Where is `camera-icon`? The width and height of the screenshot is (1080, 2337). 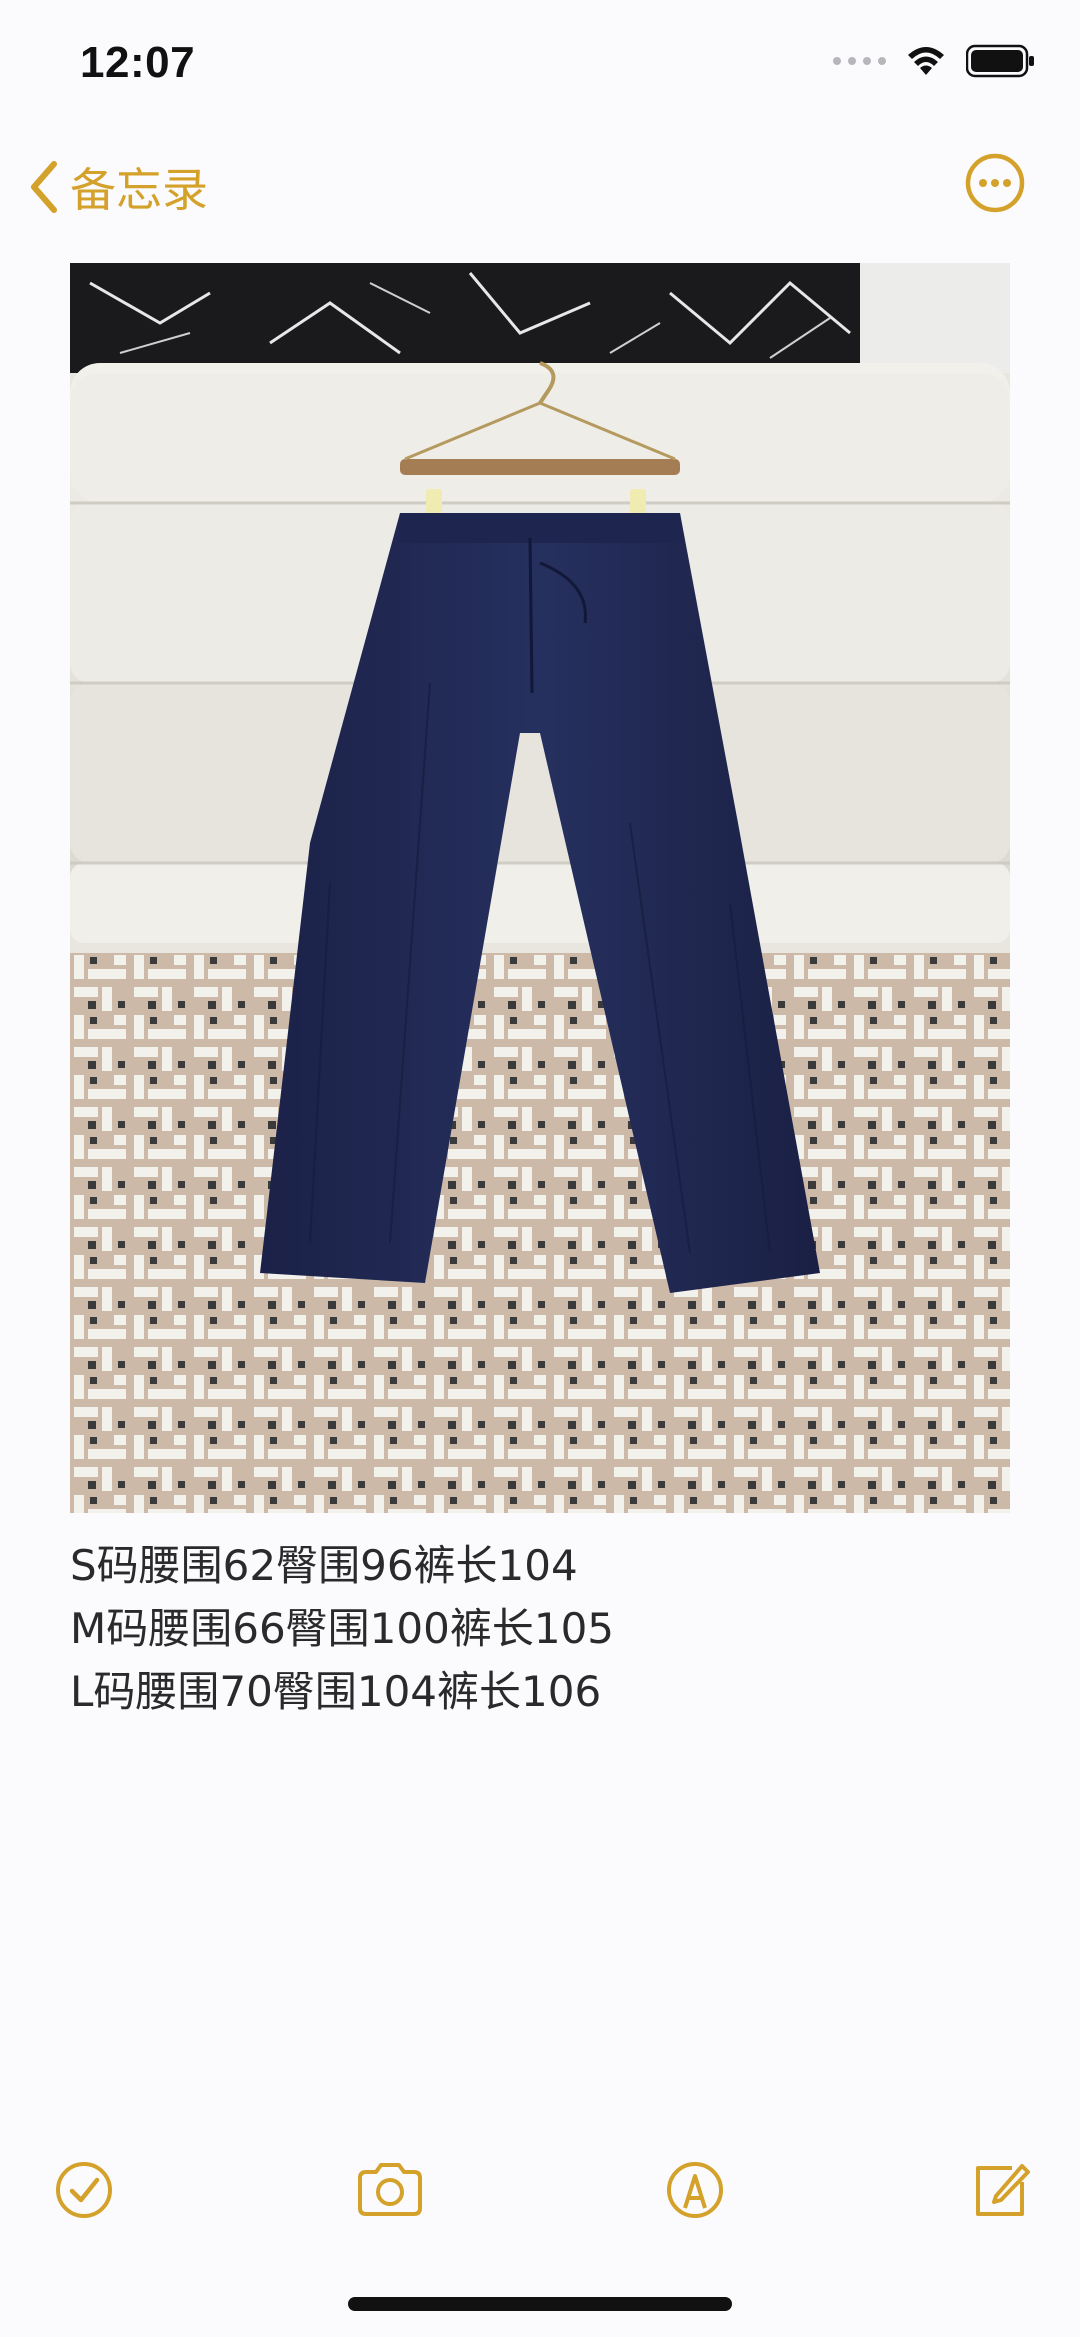
camera-icon is located at coordinates (390, 2190).